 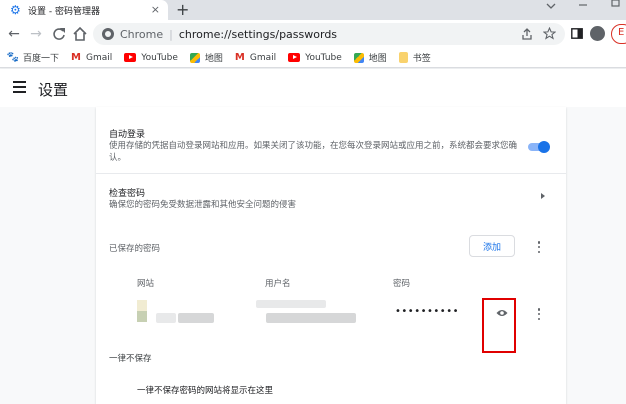 What do you see at coordinates (403, 57) in the screenshot?
I see `folder-icon` at bounding box center [403, 57].